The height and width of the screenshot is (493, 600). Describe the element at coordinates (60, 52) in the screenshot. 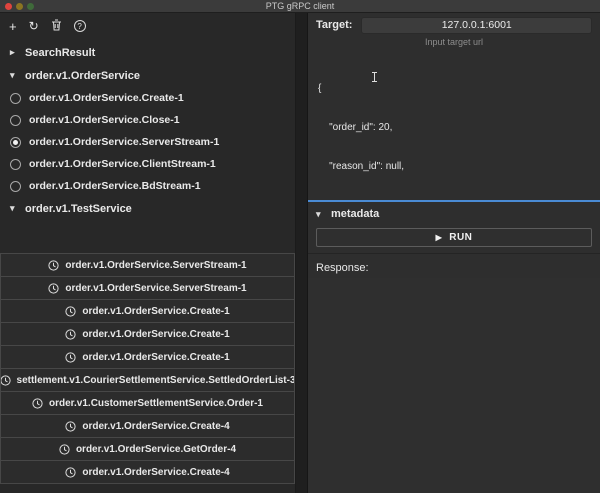

I see `tree-node-label: SearchResult` at that location.